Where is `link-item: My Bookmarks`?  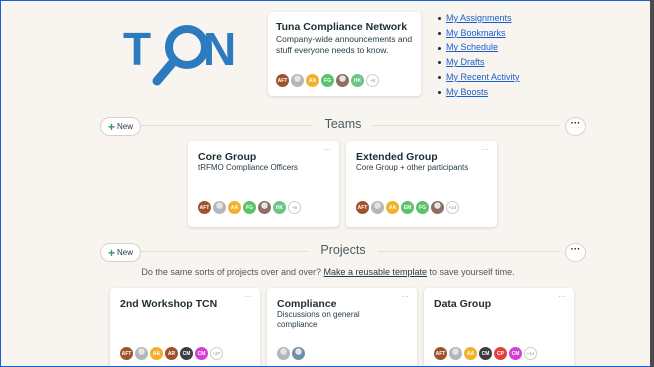 link-item: My Bookmarks is located at coordinates (479, 33).